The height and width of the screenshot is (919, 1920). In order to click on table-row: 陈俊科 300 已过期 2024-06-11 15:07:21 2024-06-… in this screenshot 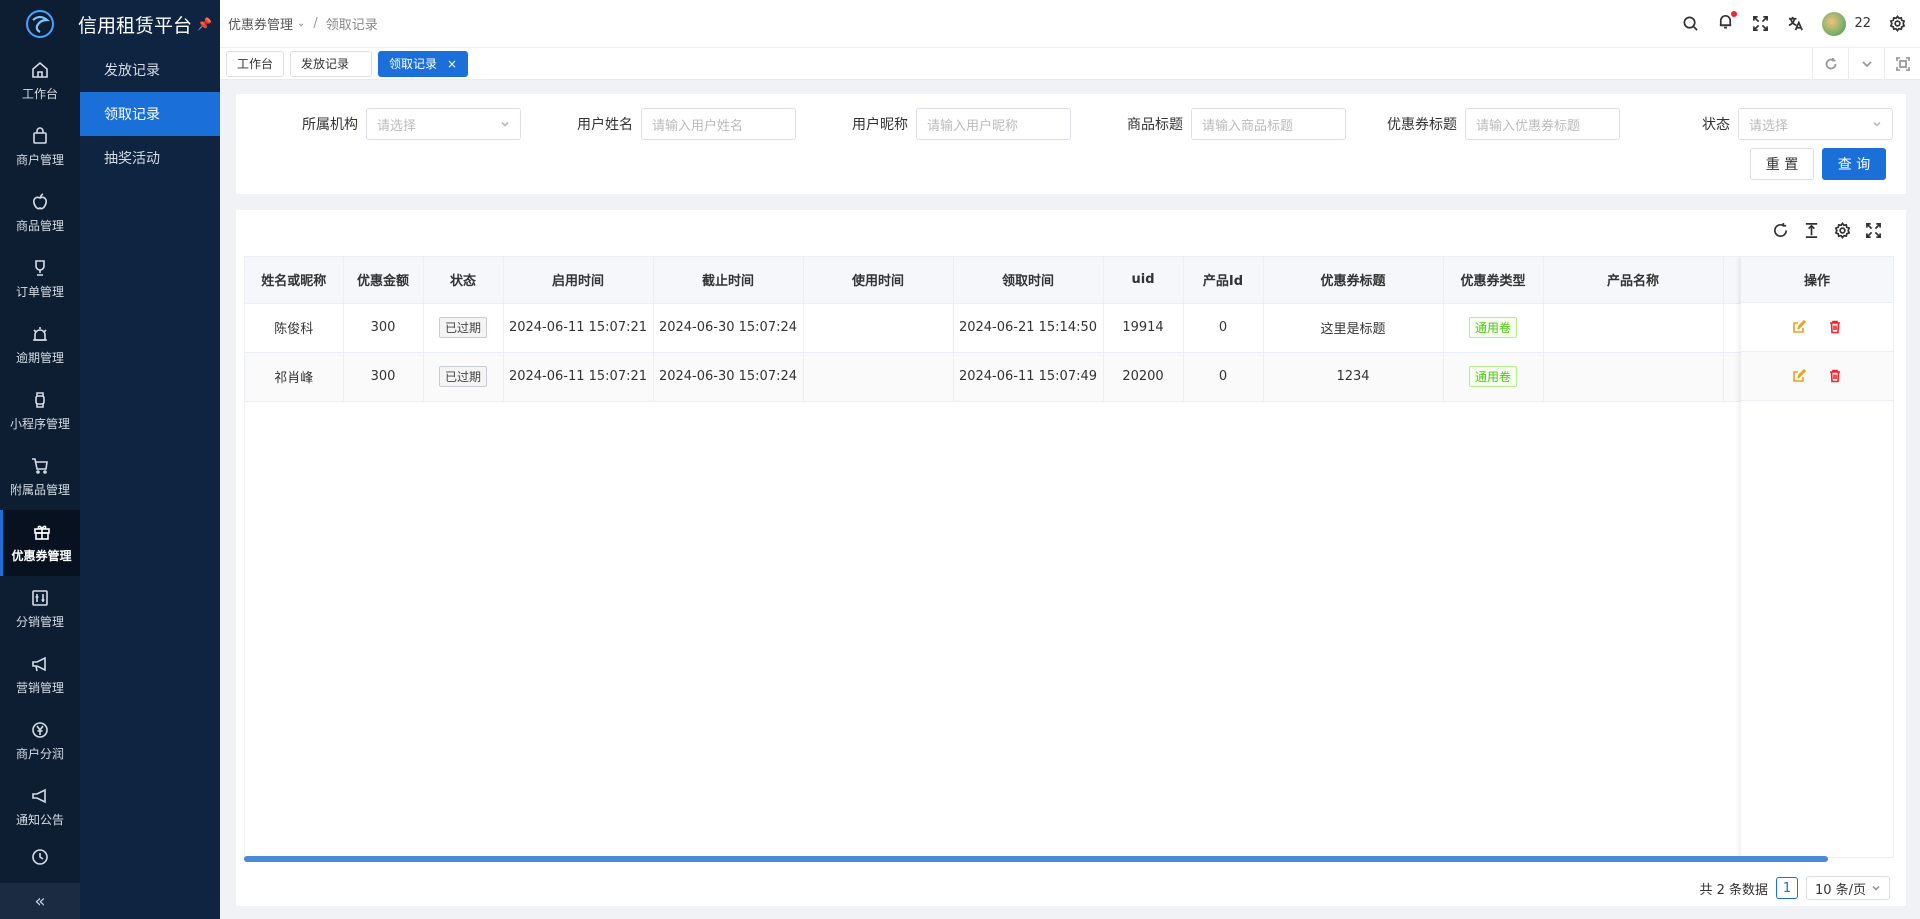, I will do `click(994, 328)`.